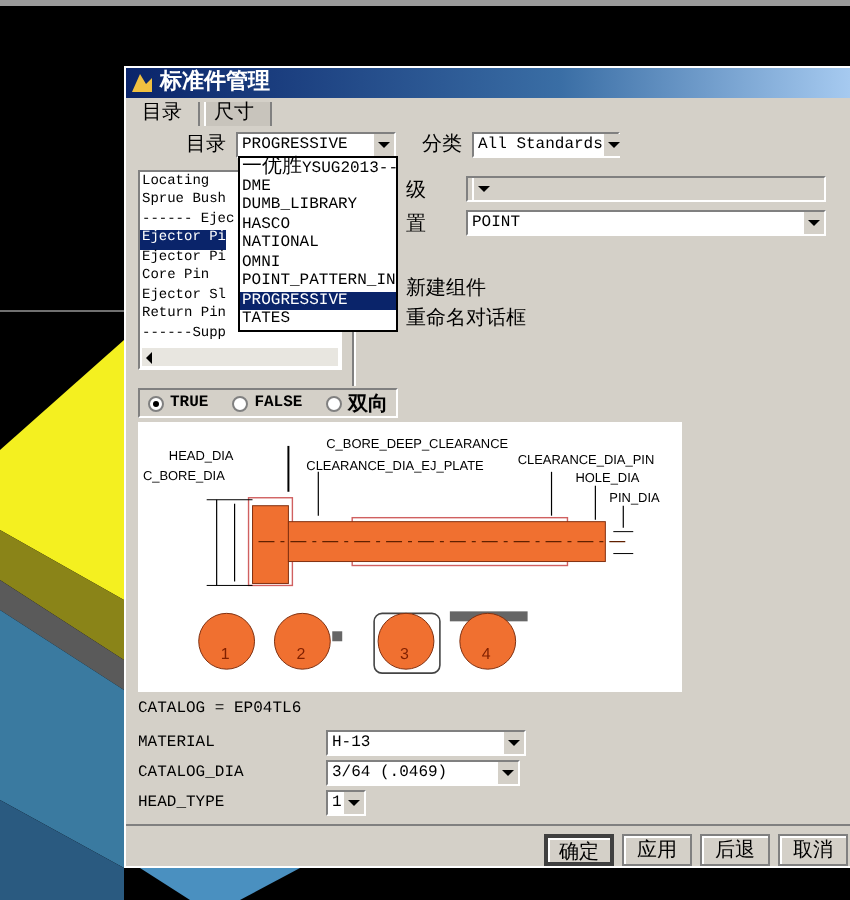 The height and width of the screenshot is (900, 850). What do you see at coordinates (177, 743) in the screenshot?
I see `parameter-label: MATERIAL` at bounding box center [177, 743].